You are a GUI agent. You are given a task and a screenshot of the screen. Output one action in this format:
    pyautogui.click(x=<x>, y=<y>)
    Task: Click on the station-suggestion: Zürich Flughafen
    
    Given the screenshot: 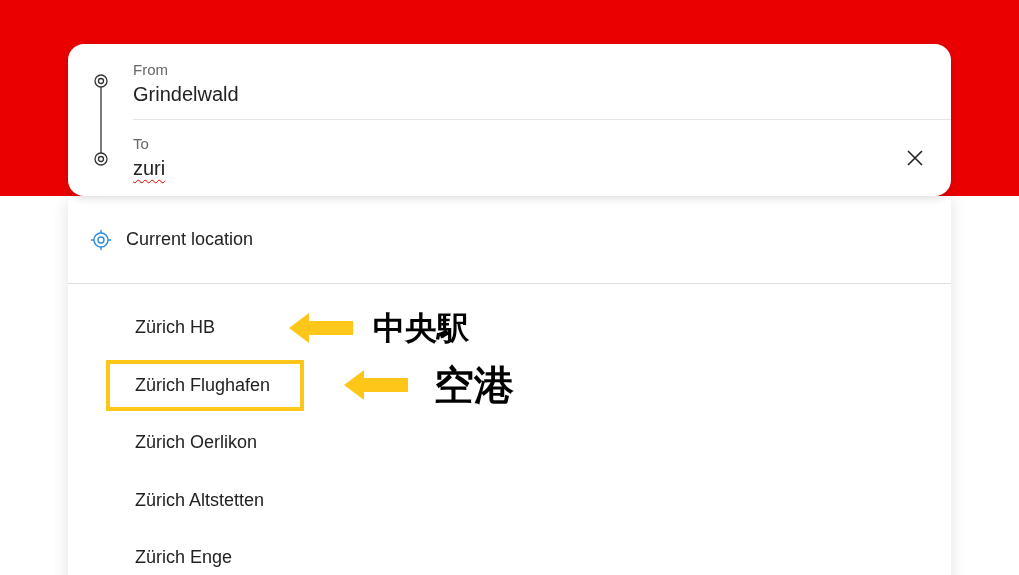 What is the action you would take?
    pyautogui.click(x=205, y=385)
    